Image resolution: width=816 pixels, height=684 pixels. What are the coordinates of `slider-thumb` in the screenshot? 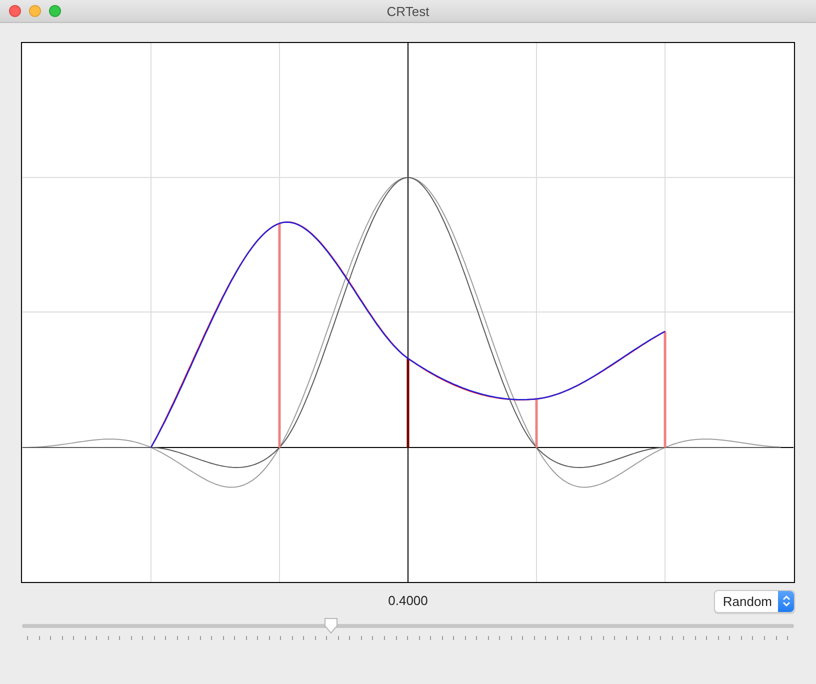 It's located at (330, 626).